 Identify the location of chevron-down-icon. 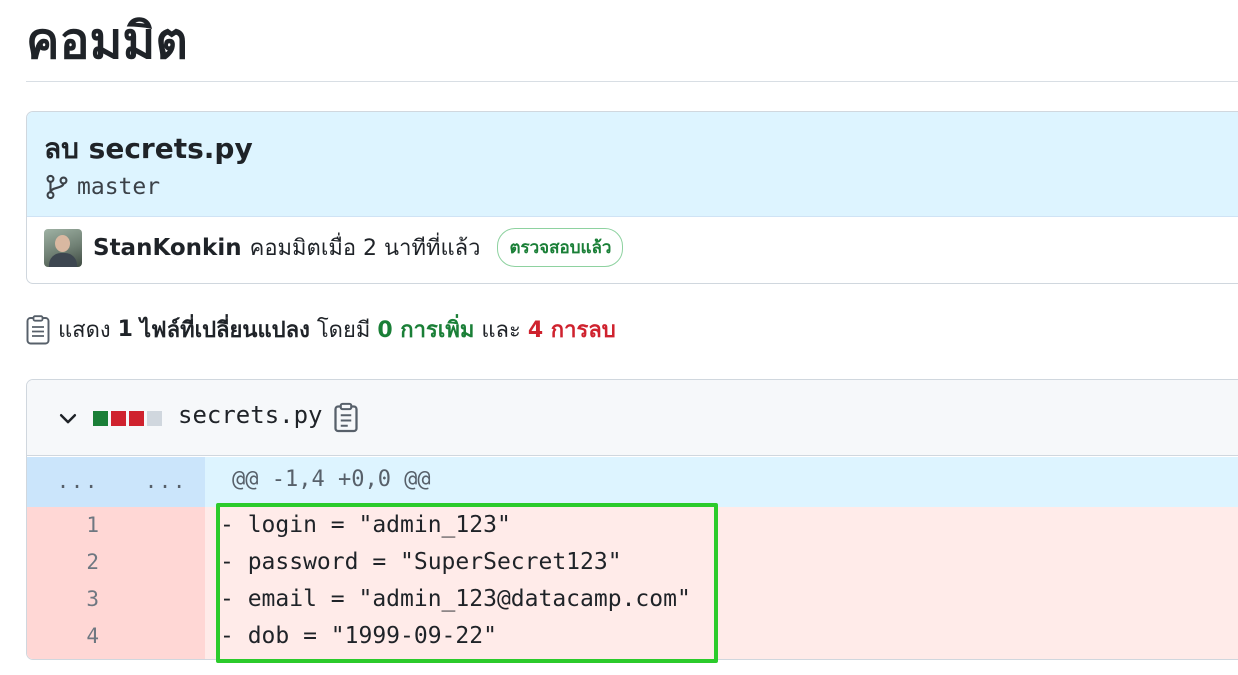
(68, 418).